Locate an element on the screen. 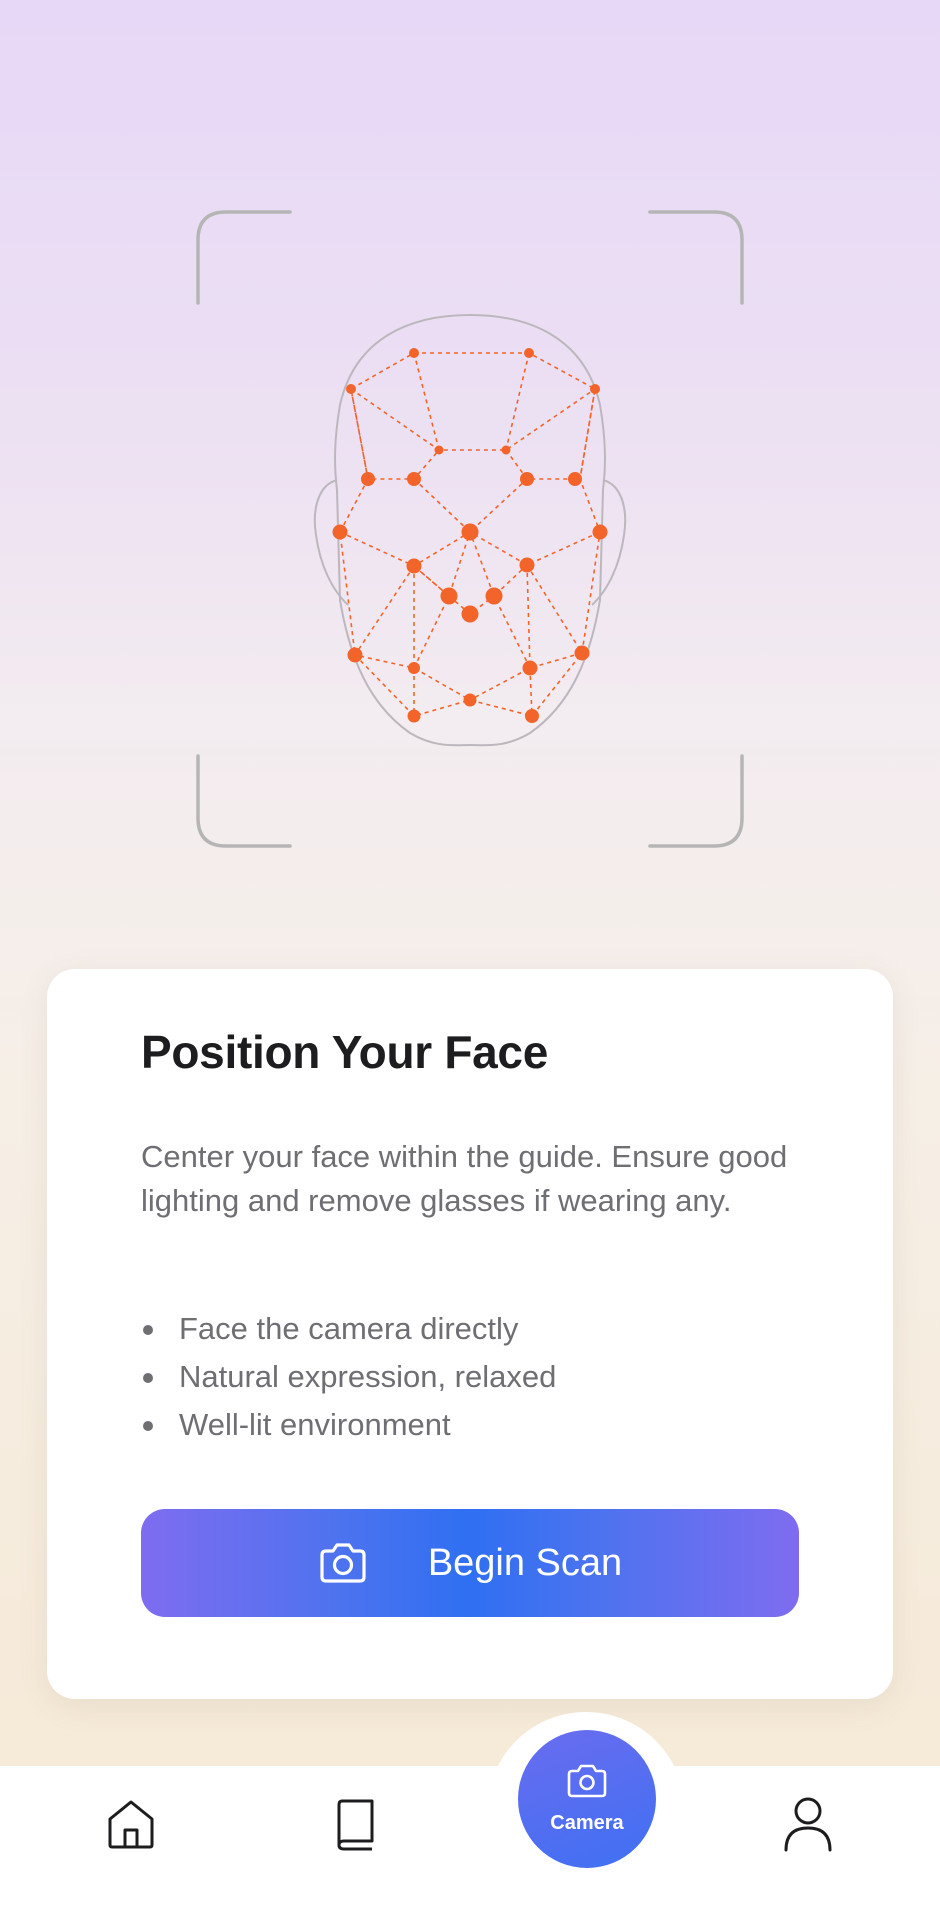 Image resolution: width=940 pixels, height=1920 pixels. home-icon is located at coordinates (131, 1826).